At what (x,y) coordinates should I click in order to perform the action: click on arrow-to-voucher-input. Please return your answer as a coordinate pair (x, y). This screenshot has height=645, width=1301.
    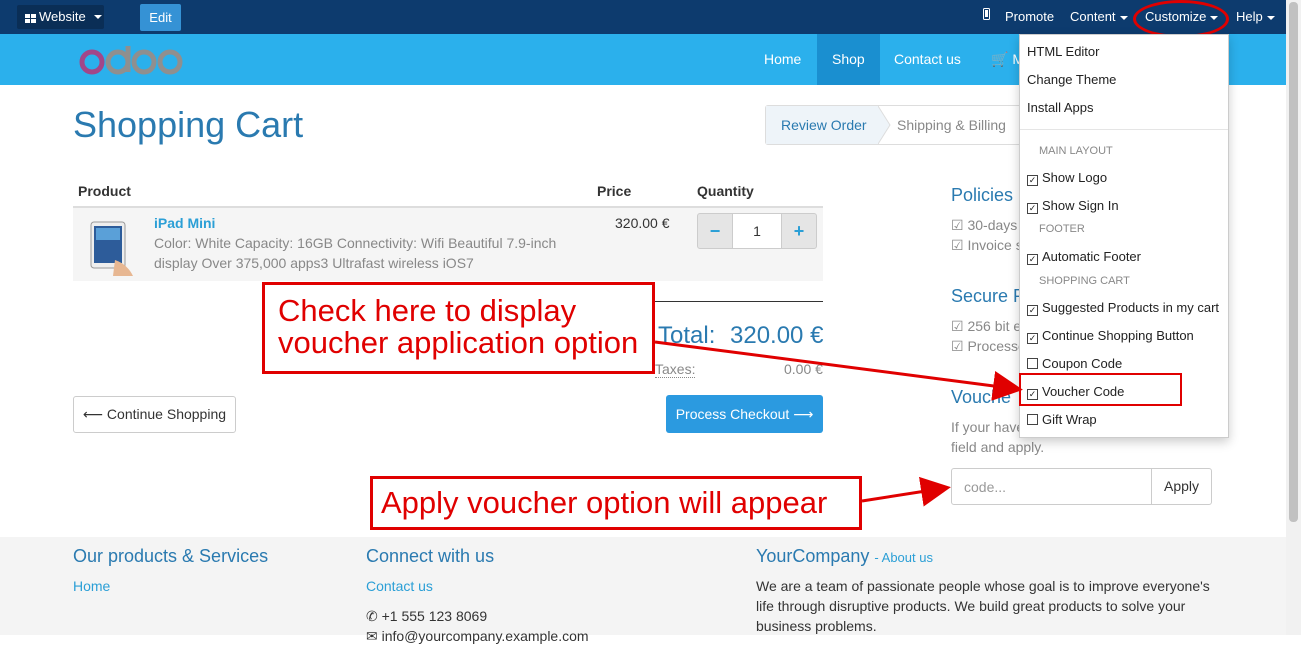
    Looking at the image, I should click on (906, 491).